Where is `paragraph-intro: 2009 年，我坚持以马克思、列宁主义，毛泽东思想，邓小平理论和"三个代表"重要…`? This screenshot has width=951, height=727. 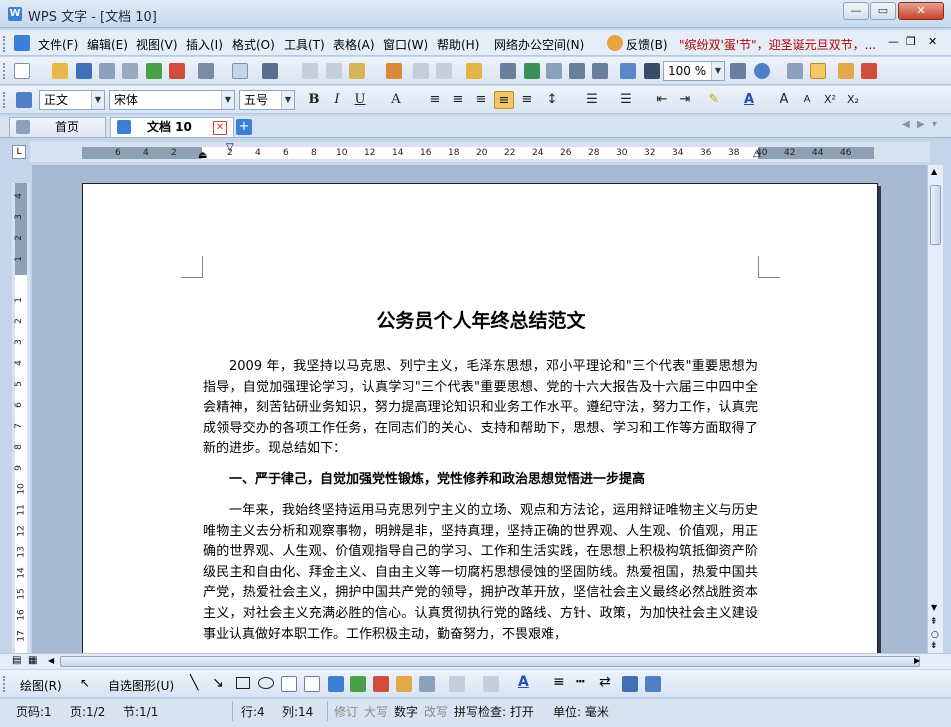 paragraph-intro: 2009 年，我坚持以马克思、列宁主义，毛泽东思想，邓小平理论和"三个代表"重要… is located at coordinates (480, 408).